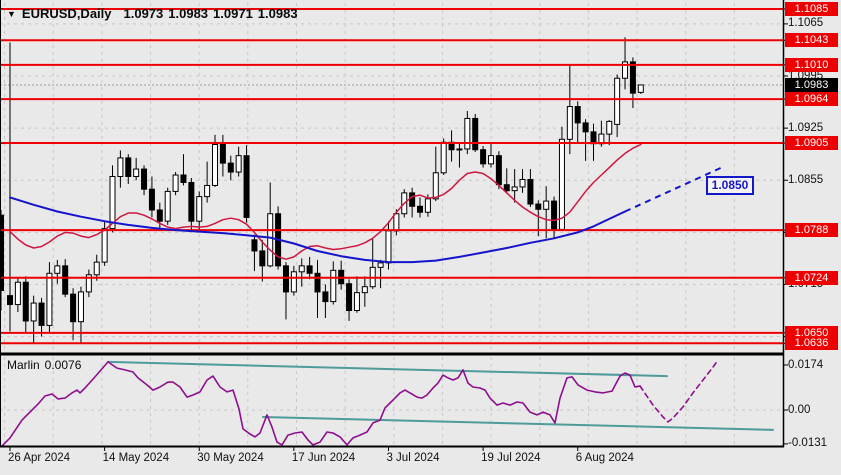 Image resolution: width=841 pixels, height=475 pixels. Describe the element at coordinates (518, 423) in the screenshot. I see `channel-lower-line` at that location.